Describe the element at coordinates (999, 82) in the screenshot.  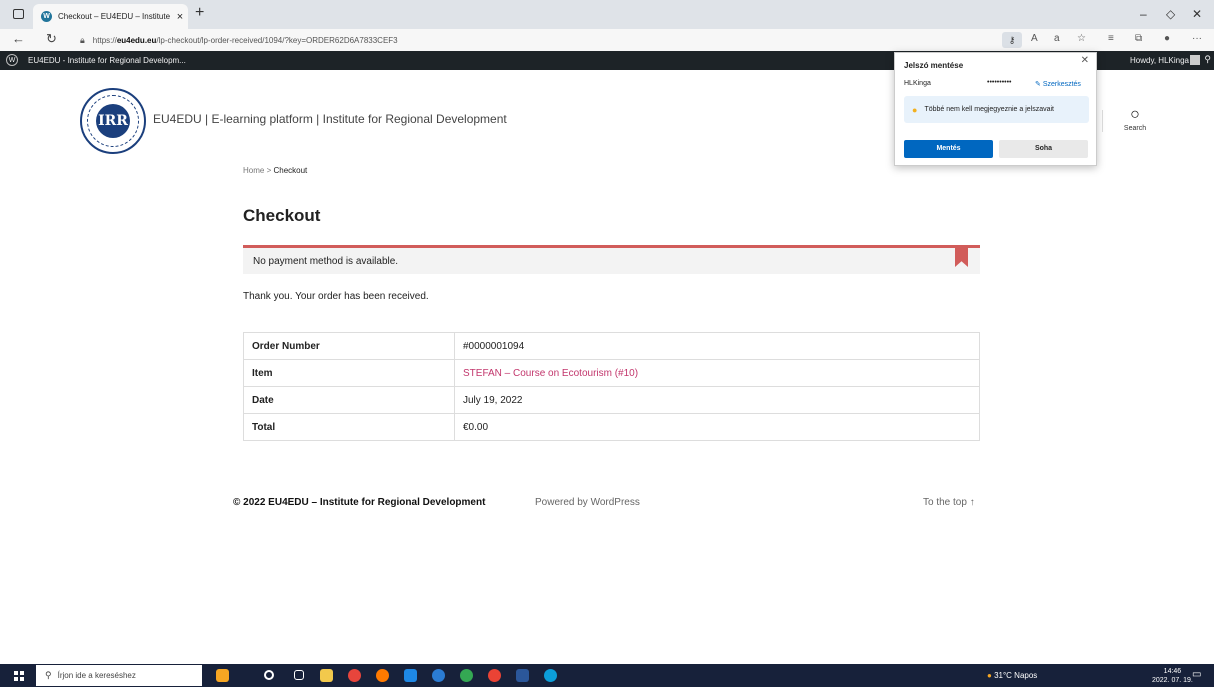
I see `saved-password-mask: ••••••••••` at that location.